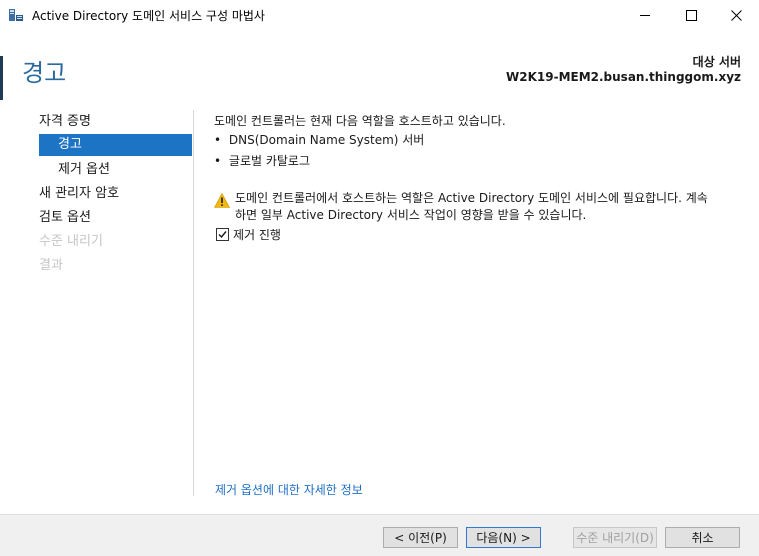 The image size is (759, 556). Describe the element at coordinates (115, 145) in the screenshot. I see `nav-item-warnings: 경고` at that location.